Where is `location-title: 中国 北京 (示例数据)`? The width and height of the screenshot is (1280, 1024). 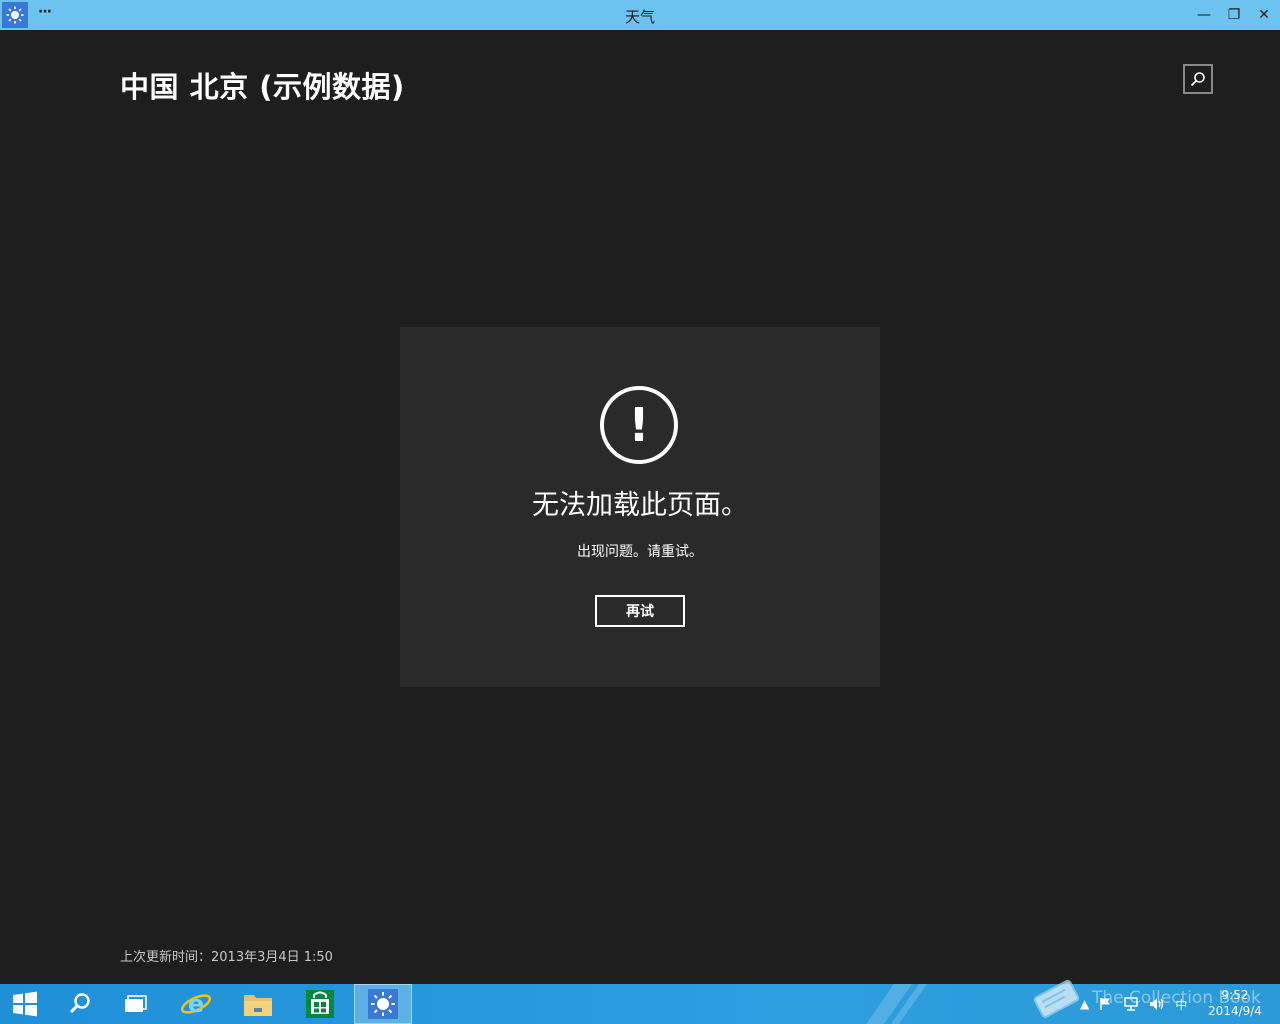 location-title: 中国 北京 (示例数据) is located at coordinates (262, 87).